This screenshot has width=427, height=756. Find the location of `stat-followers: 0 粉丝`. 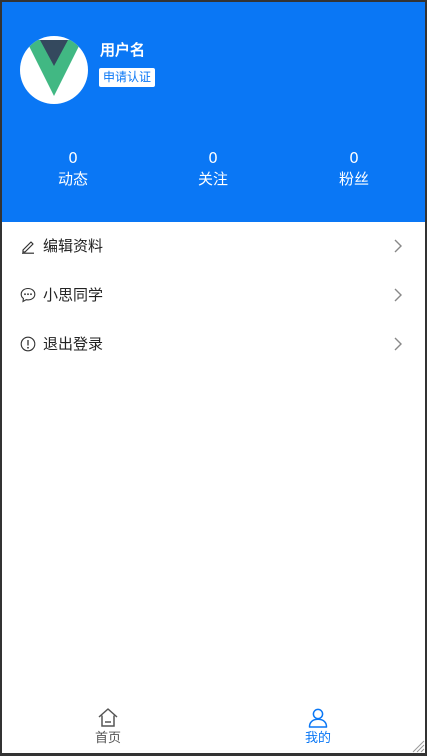

stat-followers: 0 粉丝 is located at coordinates (354, 169).